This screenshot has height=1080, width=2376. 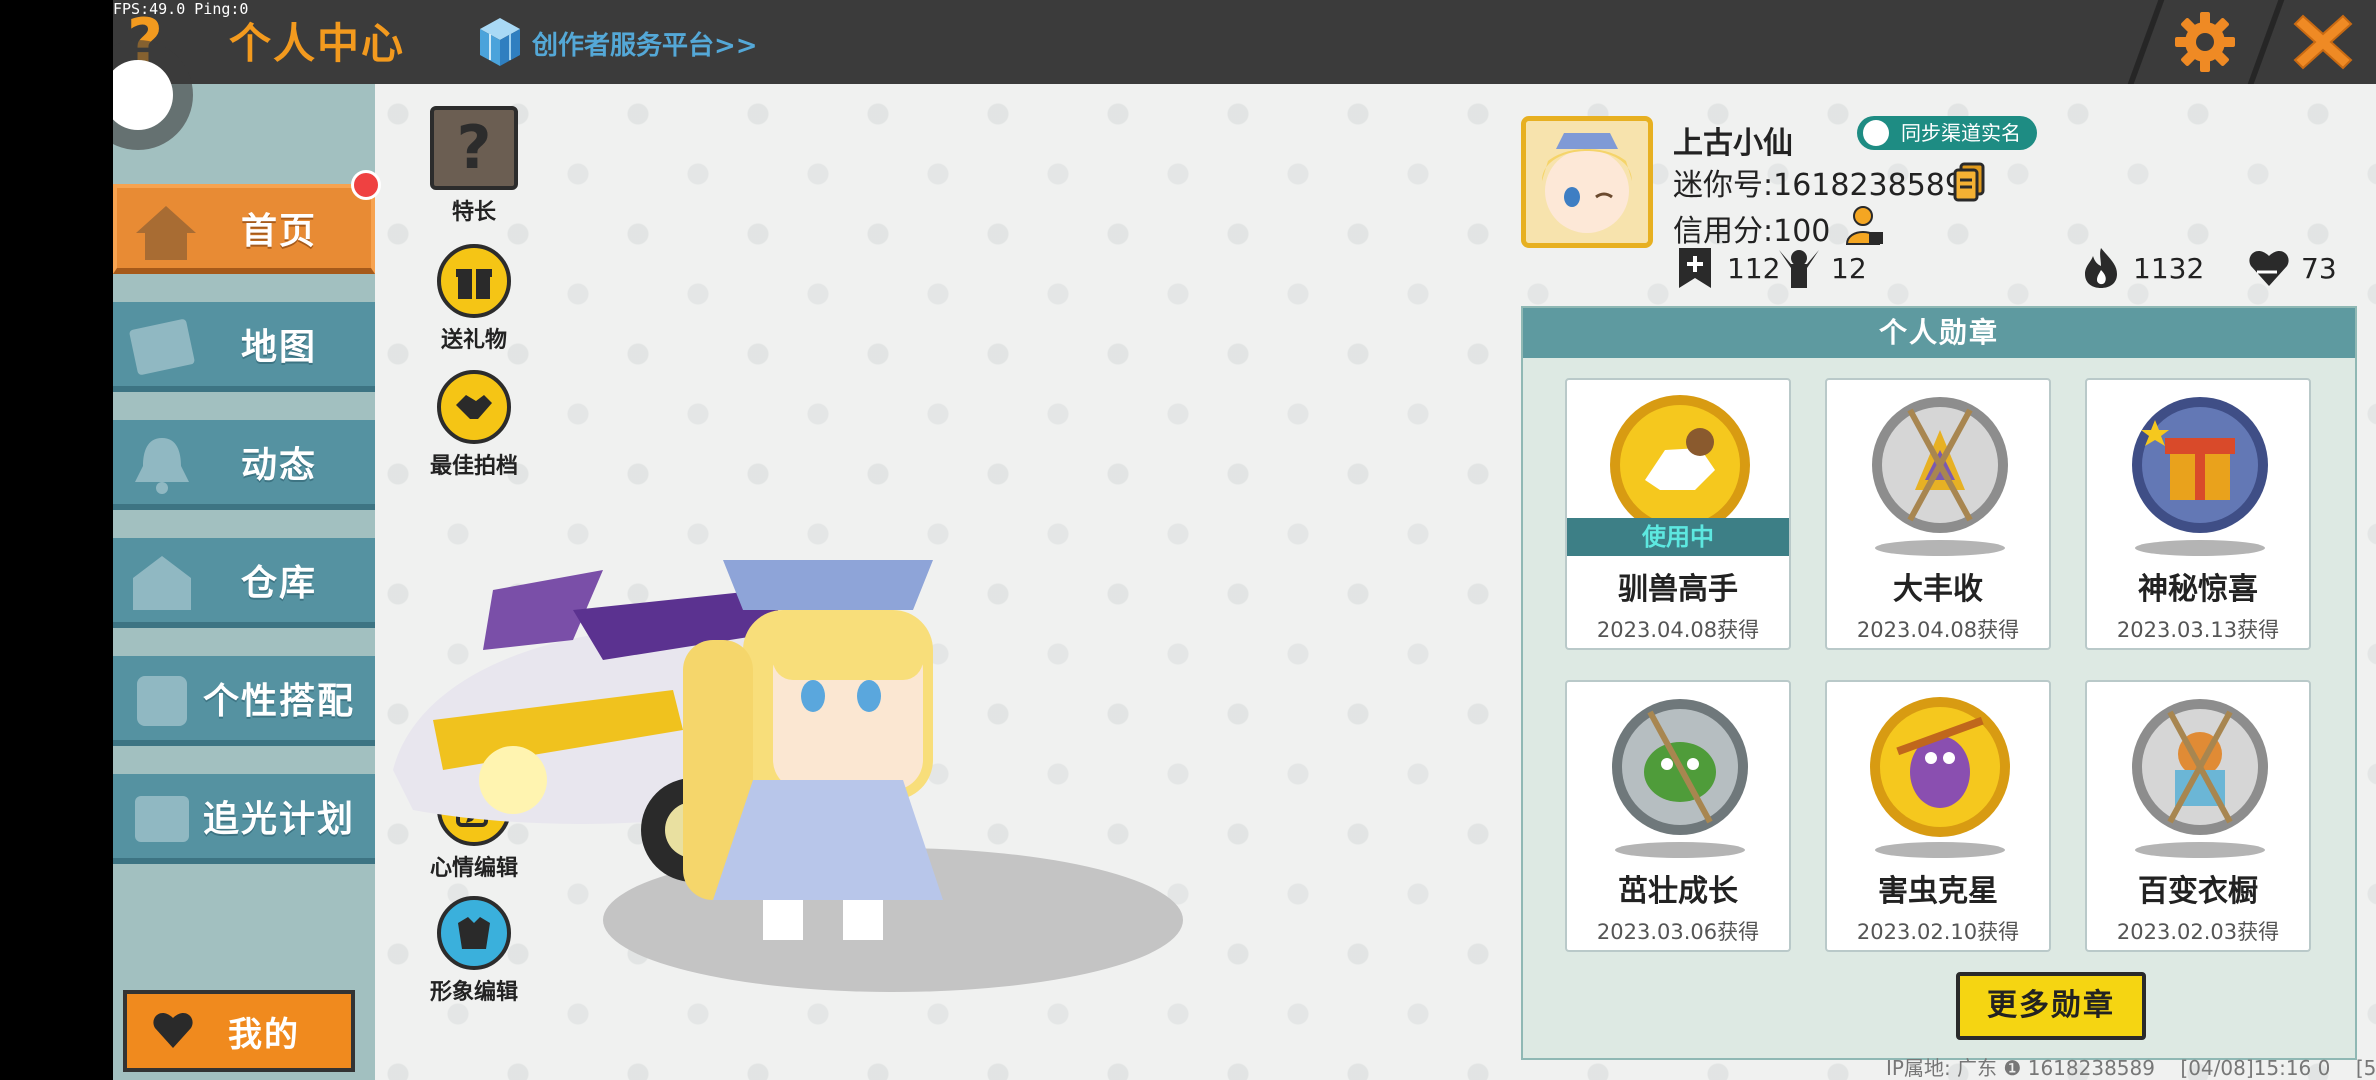 What do you see at coordinates (1938, 891) in the screenshot?
I see `medal-name: 害虫克星` at bounding box center [1938, 891].